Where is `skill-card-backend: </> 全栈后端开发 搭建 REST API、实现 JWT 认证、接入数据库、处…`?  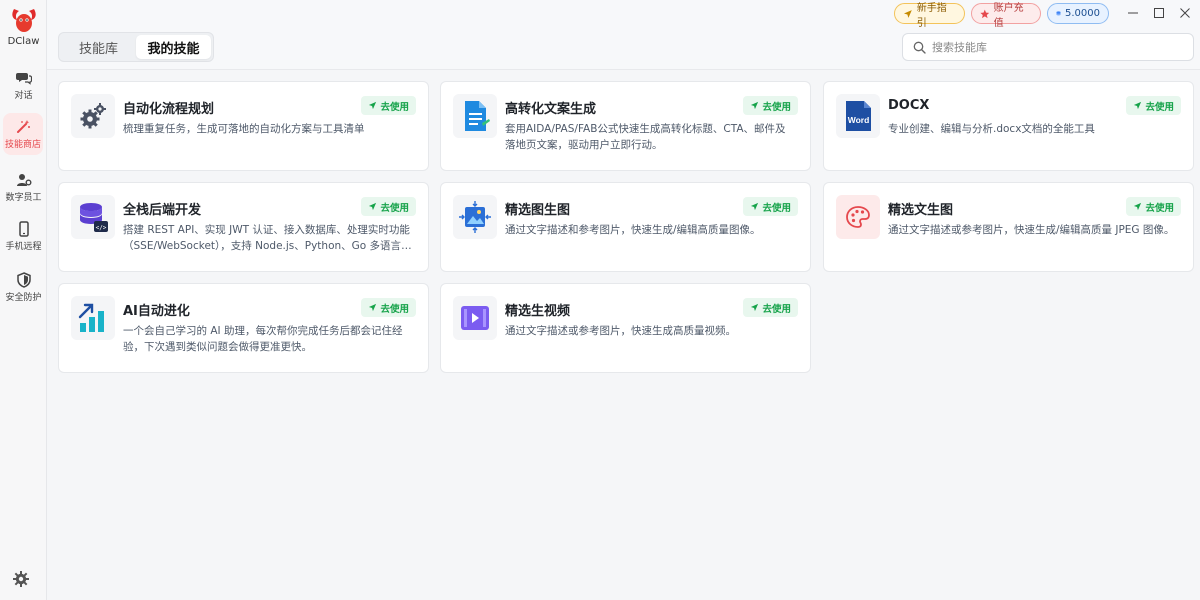
skill-card-backend: </> 全栈后端开发 搭建 REST API、实现 JWT 认证、接入数据库、处… is located at coordinates (243, 227).